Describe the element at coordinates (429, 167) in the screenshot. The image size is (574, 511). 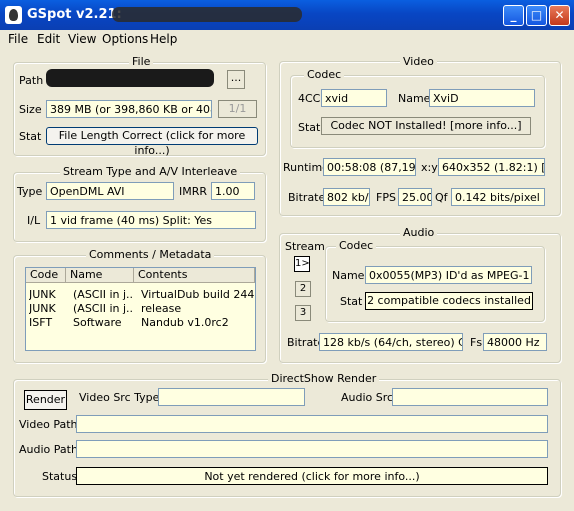
I see `xy-label: x:y` at that location.